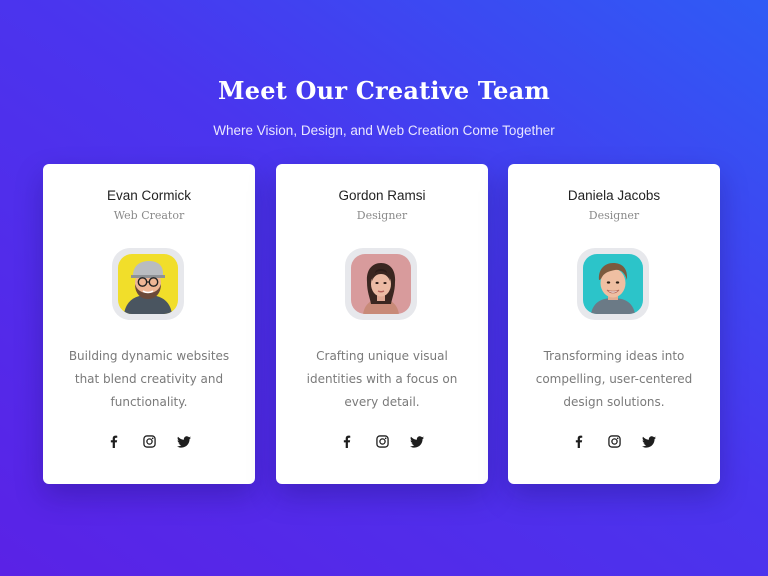 The image size is (768, 576). What do you see at coordinates (384, 90) in the screenshot?
I see `page-title: Meet Our Creative Team` at bounding box center [384, 90].